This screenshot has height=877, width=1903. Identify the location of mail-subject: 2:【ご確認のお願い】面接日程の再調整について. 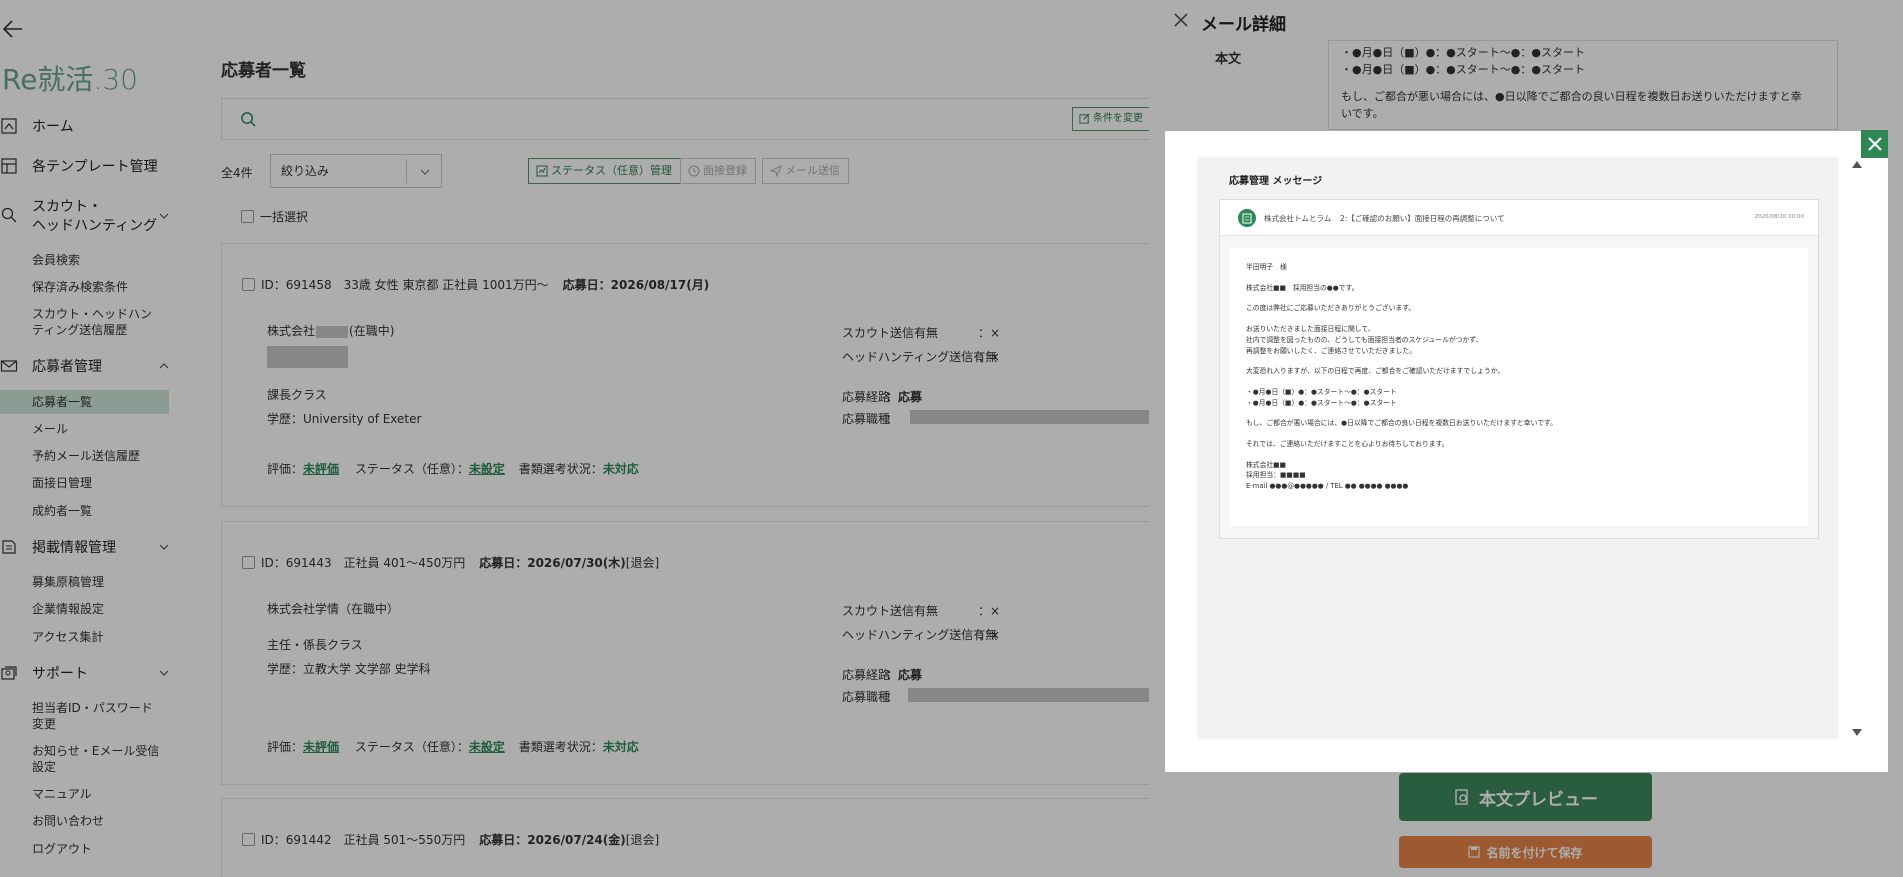
(1422, 218).